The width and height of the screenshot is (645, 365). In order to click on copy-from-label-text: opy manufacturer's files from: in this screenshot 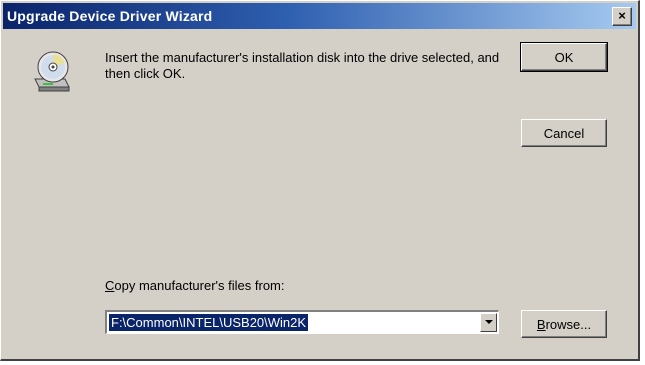, I will do `click(199, 285)`.